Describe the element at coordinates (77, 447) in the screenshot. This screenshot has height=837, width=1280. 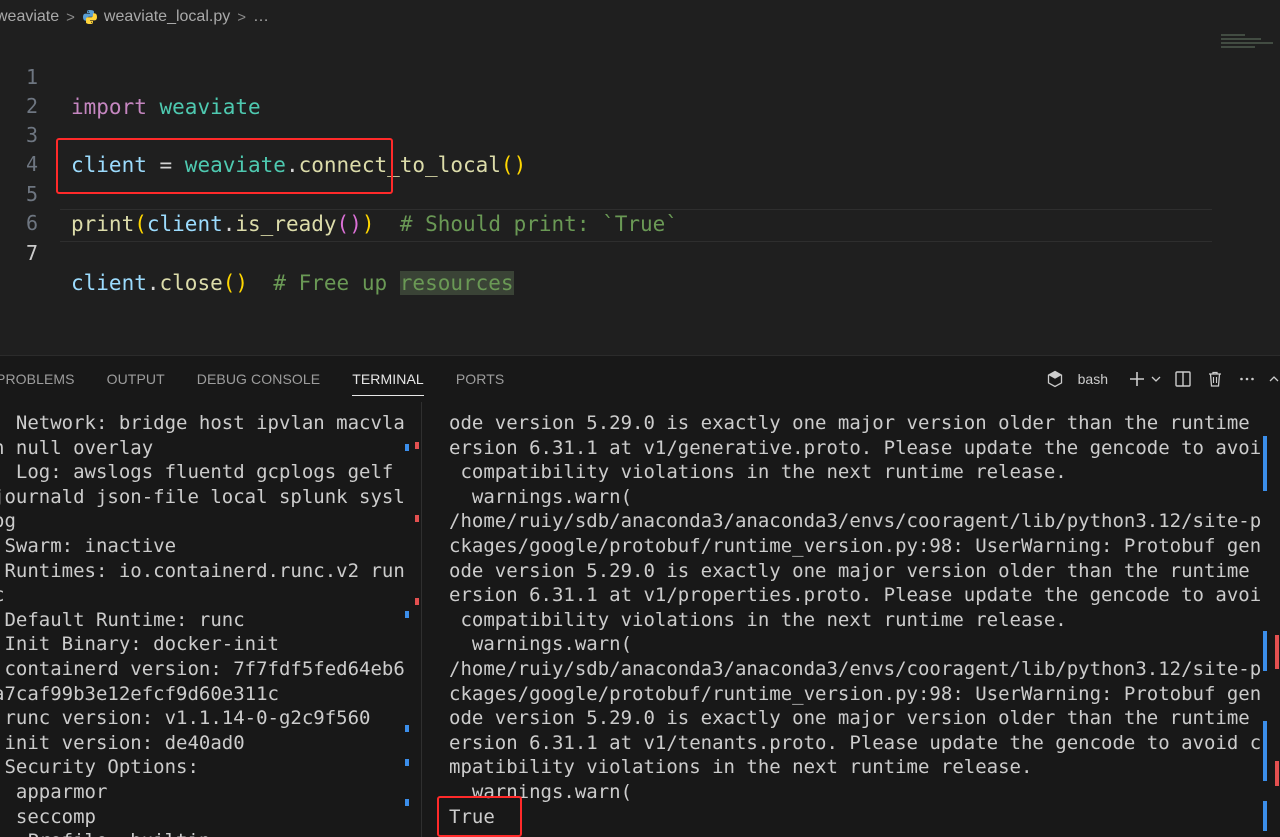
I see `terminal-line: n null overlay` at that location.